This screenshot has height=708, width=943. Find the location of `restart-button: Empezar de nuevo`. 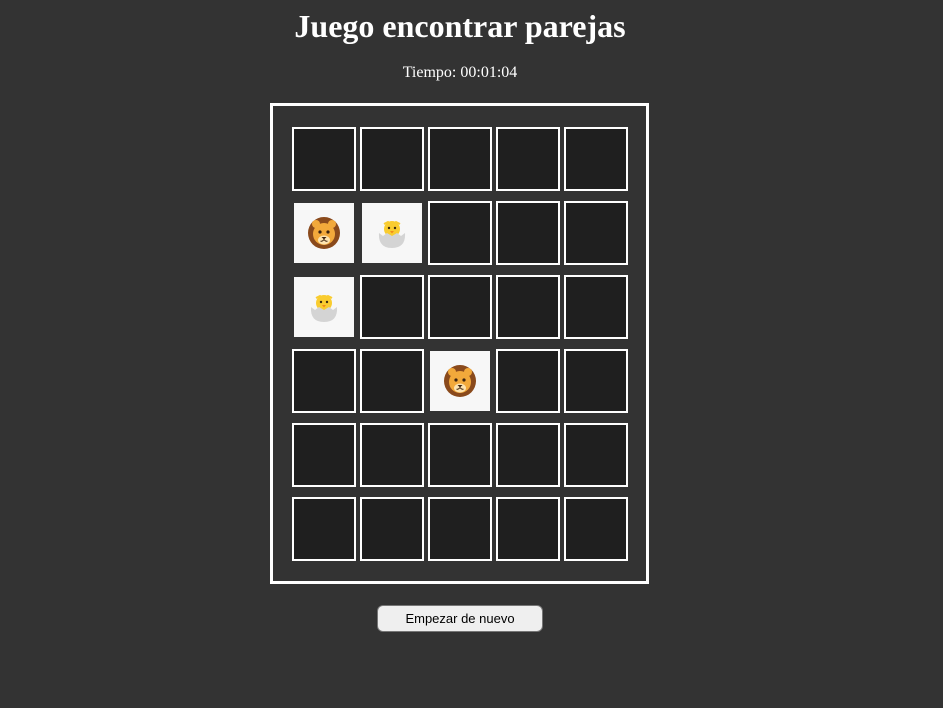

restart-button: Empezar de nuevo is located at coordinates (460, 618).